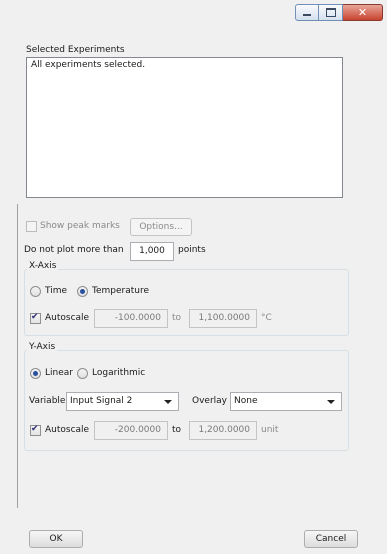 Image resolution: width=387 pixels, height=554 pixels. What do you see at coordinates (120, 291) in the screenshot?
I see `temperature-radio-label: Temperature` at bounding box center [120, 291].